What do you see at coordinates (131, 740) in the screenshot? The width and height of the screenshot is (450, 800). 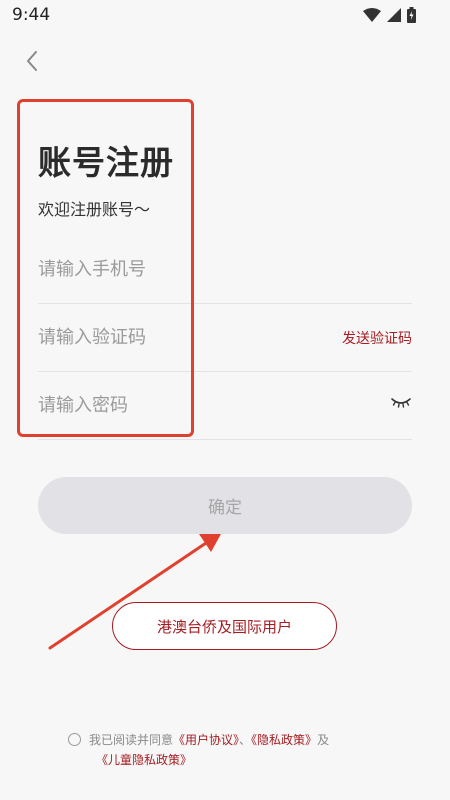 I see `agreement-prefix: 我已阅读并同意` at bounding box center [131, 740].